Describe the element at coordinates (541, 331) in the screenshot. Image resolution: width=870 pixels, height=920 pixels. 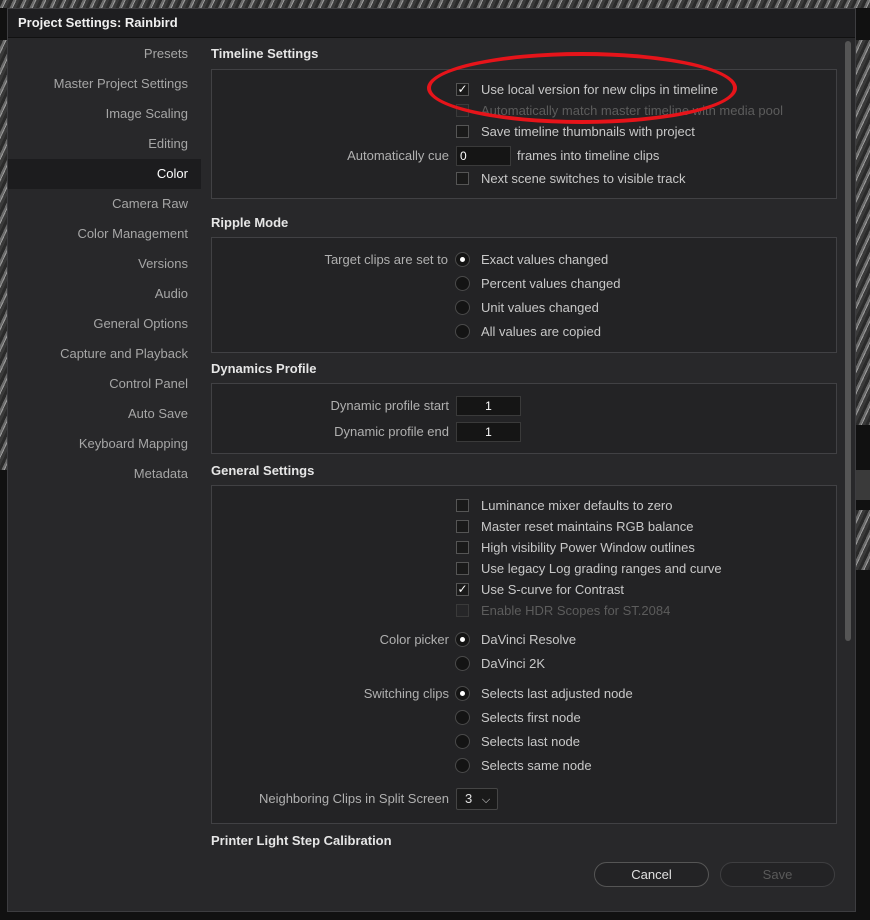
I see `ripple-all-label: All values are copied` at that location.